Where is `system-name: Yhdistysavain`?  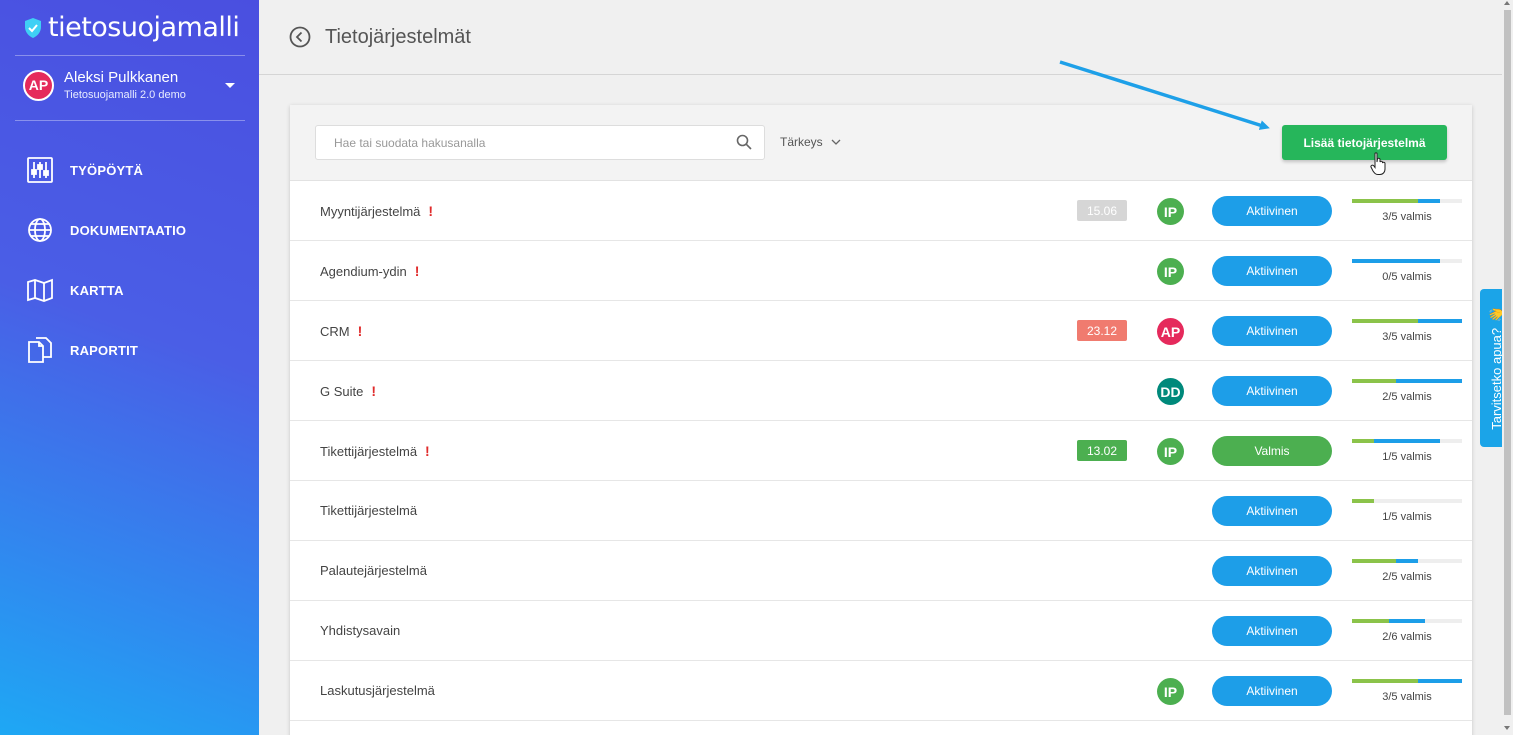 system-name: Yhdistysavain is located at coordinates (360, 630).